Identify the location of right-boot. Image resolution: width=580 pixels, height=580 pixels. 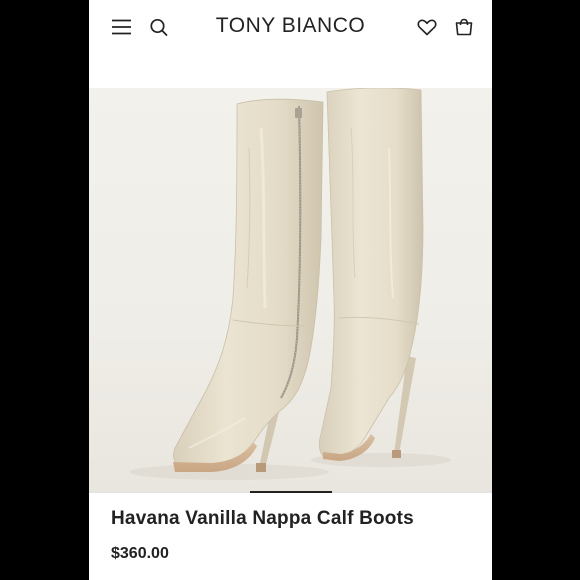
(371, 274).